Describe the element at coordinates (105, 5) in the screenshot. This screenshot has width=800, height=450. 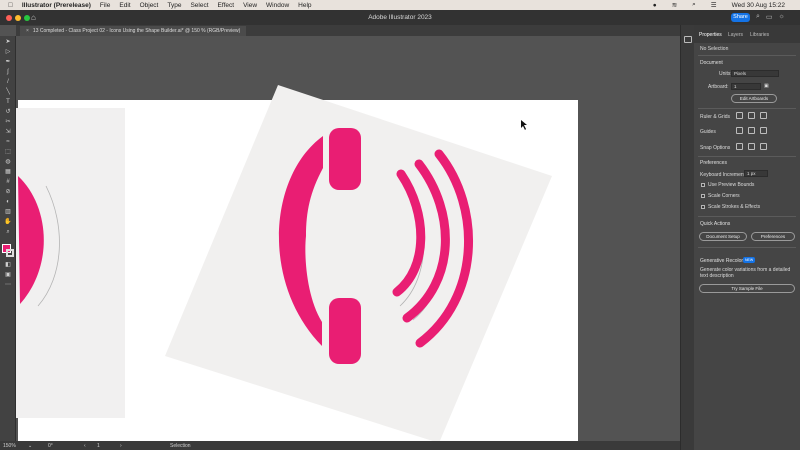
I see `menu-file: File` at that location.